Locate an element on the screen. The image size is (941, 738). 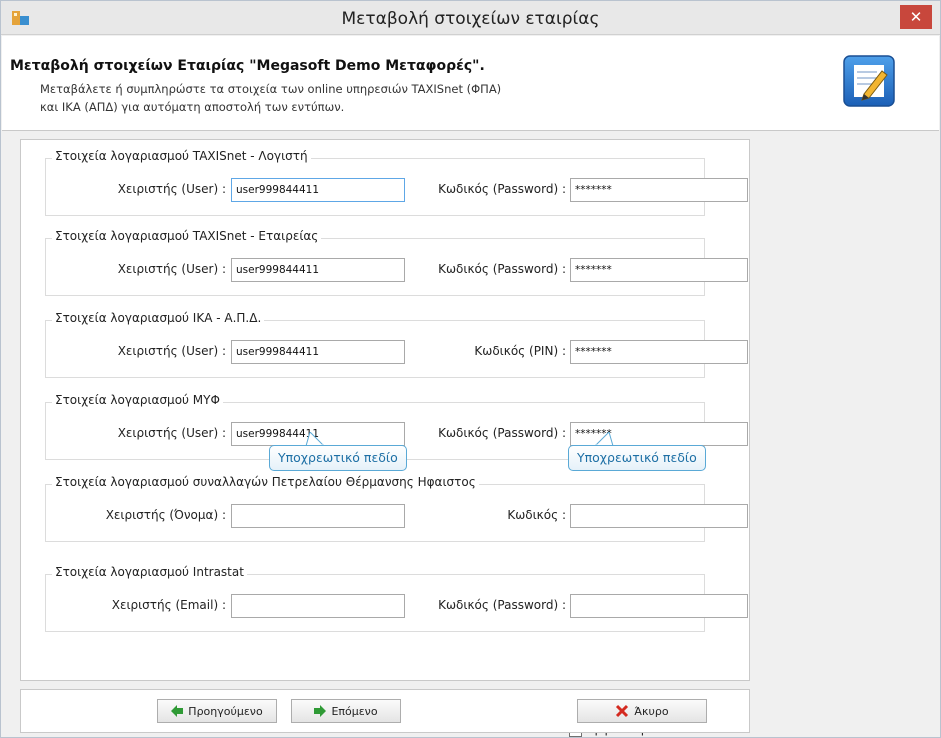
previous-label: Προηγούμενο is located at coordinates (225, 711).